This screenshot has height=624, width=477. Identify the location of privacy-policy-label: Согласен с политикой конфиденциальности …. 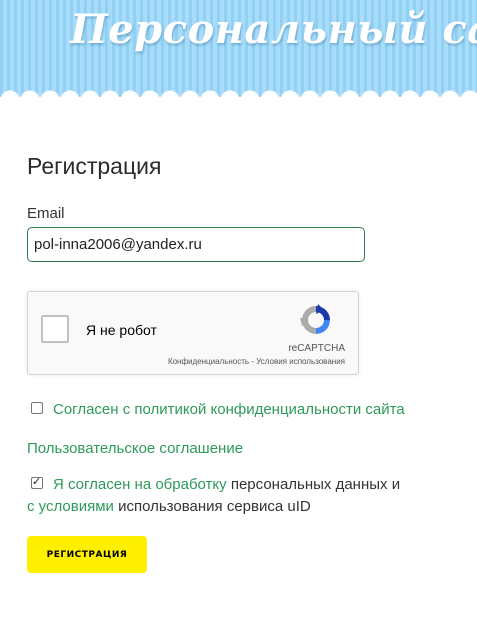
(229, 409).